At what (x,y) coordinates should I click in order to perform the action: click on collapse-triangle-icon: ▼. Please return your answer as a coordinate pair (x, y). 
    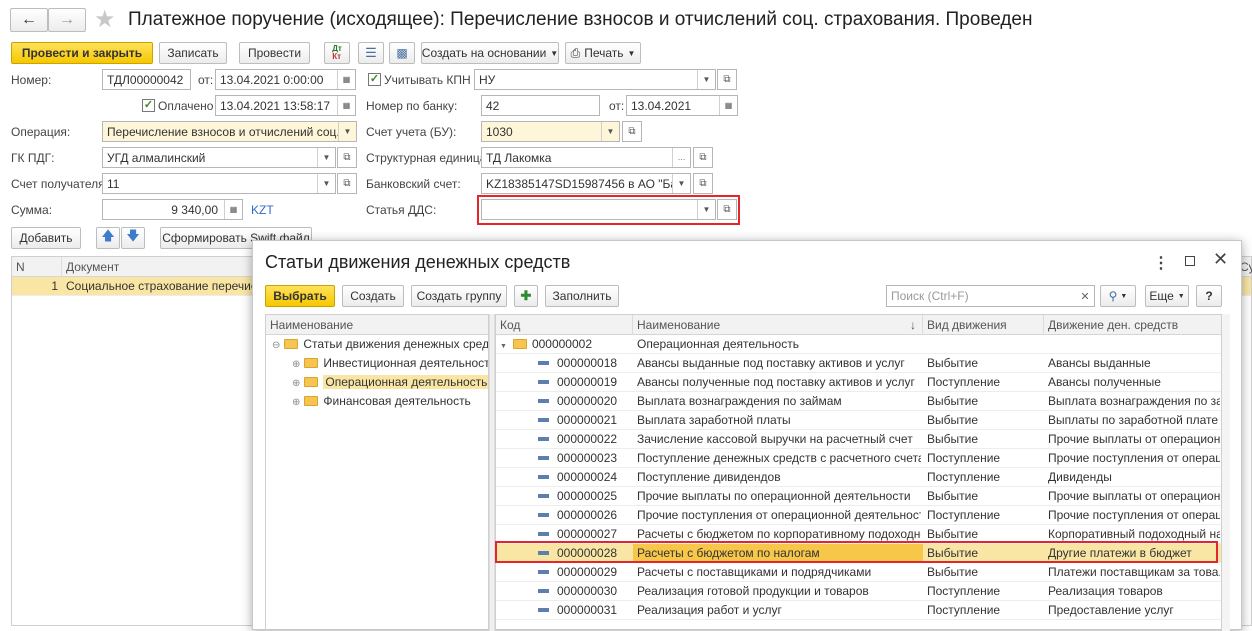
    Looking at the image, I should click on (503, 346).